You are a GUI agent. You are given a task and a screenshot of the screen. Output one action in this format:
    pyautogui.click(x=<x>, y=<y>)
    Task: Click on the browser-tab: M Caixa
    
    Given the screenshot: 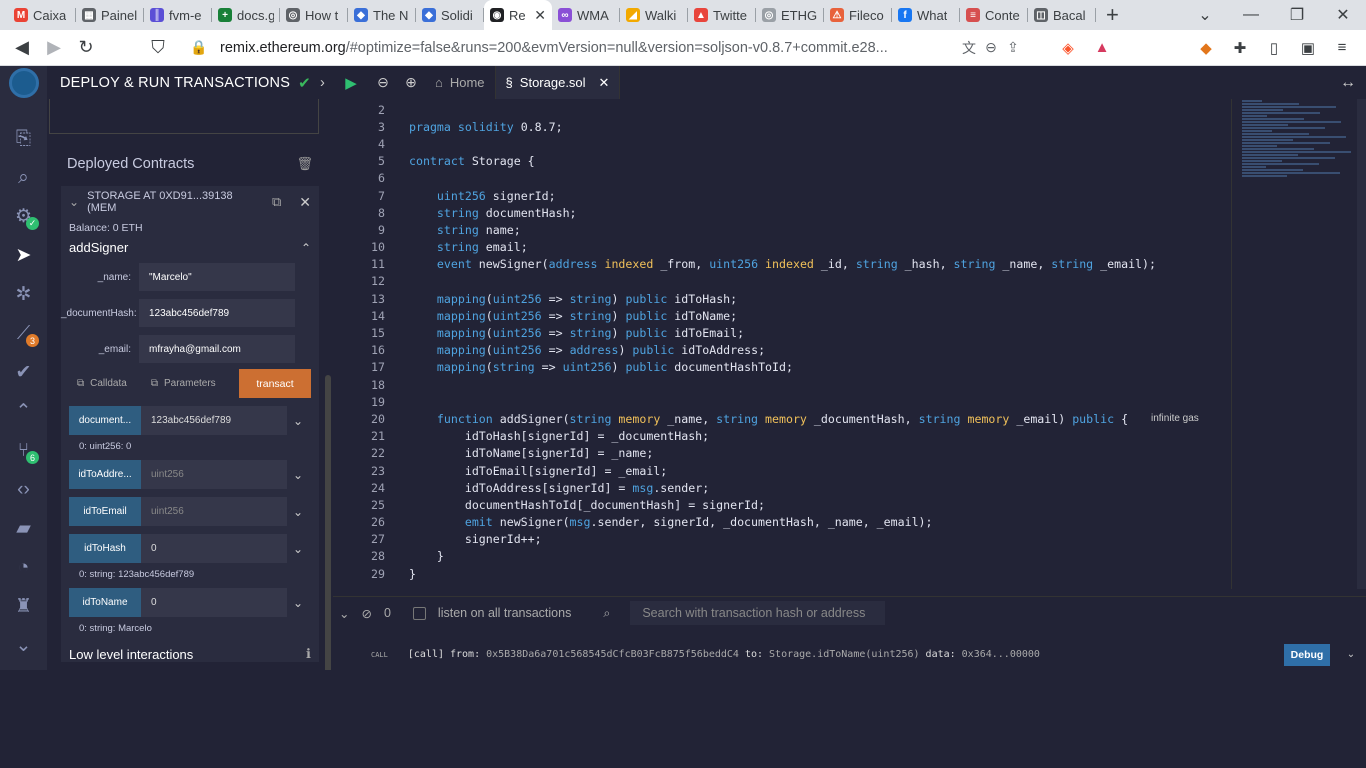 What is the action you would take?
    pyautogui.click(x=42, y=15)
    